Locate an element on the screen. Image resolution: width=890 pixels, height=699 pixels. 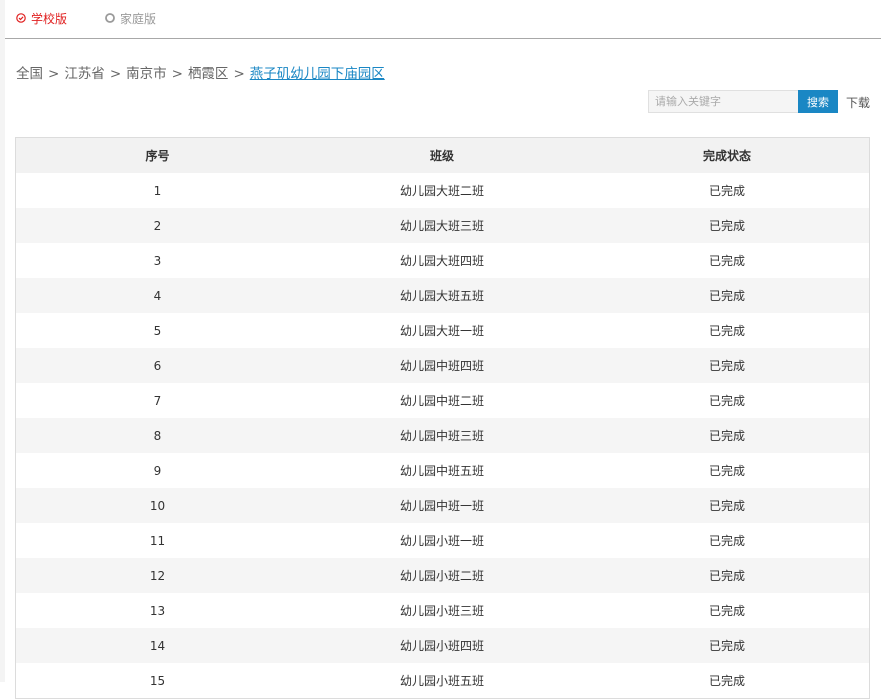
table-header-row: 序号 班级 完成状态 is located at coordinates (442, 155).